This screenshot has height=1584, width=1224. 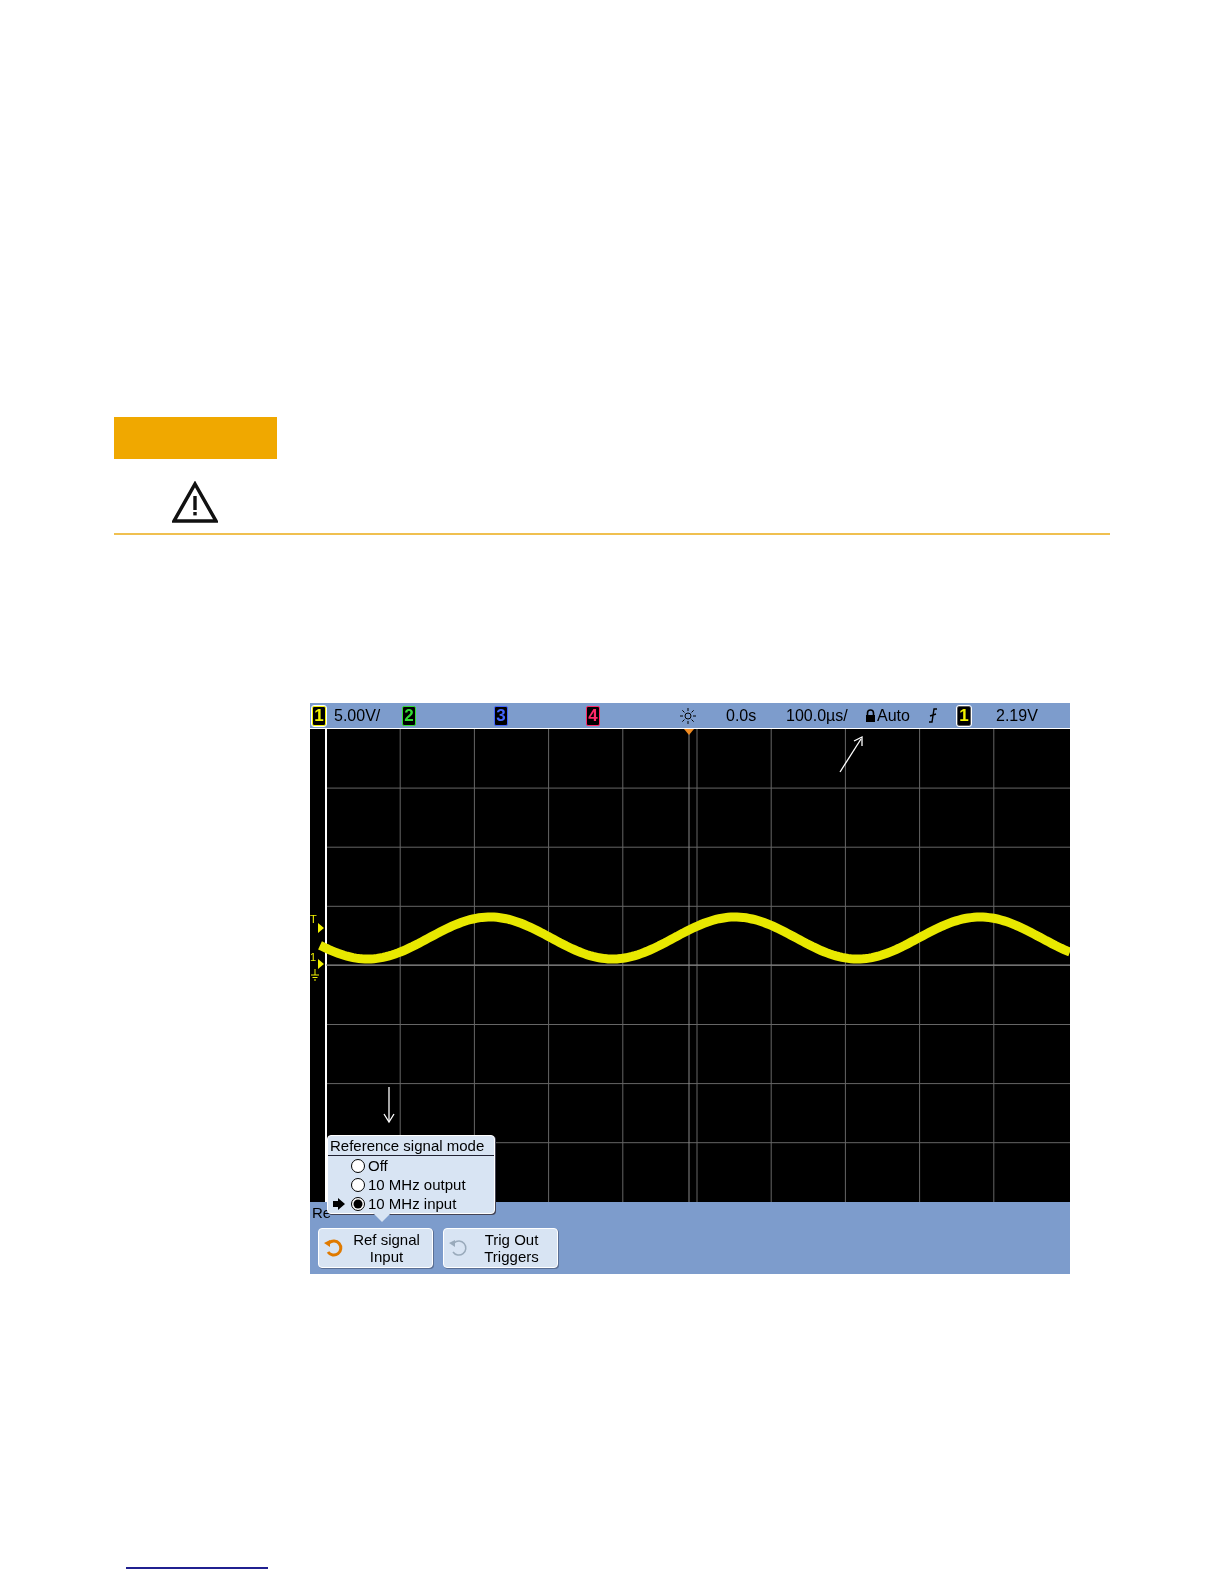 What do you see at coordinates (195, 502) in the screenshot?
I see `warning-icon` at bounding box center [195, 502].